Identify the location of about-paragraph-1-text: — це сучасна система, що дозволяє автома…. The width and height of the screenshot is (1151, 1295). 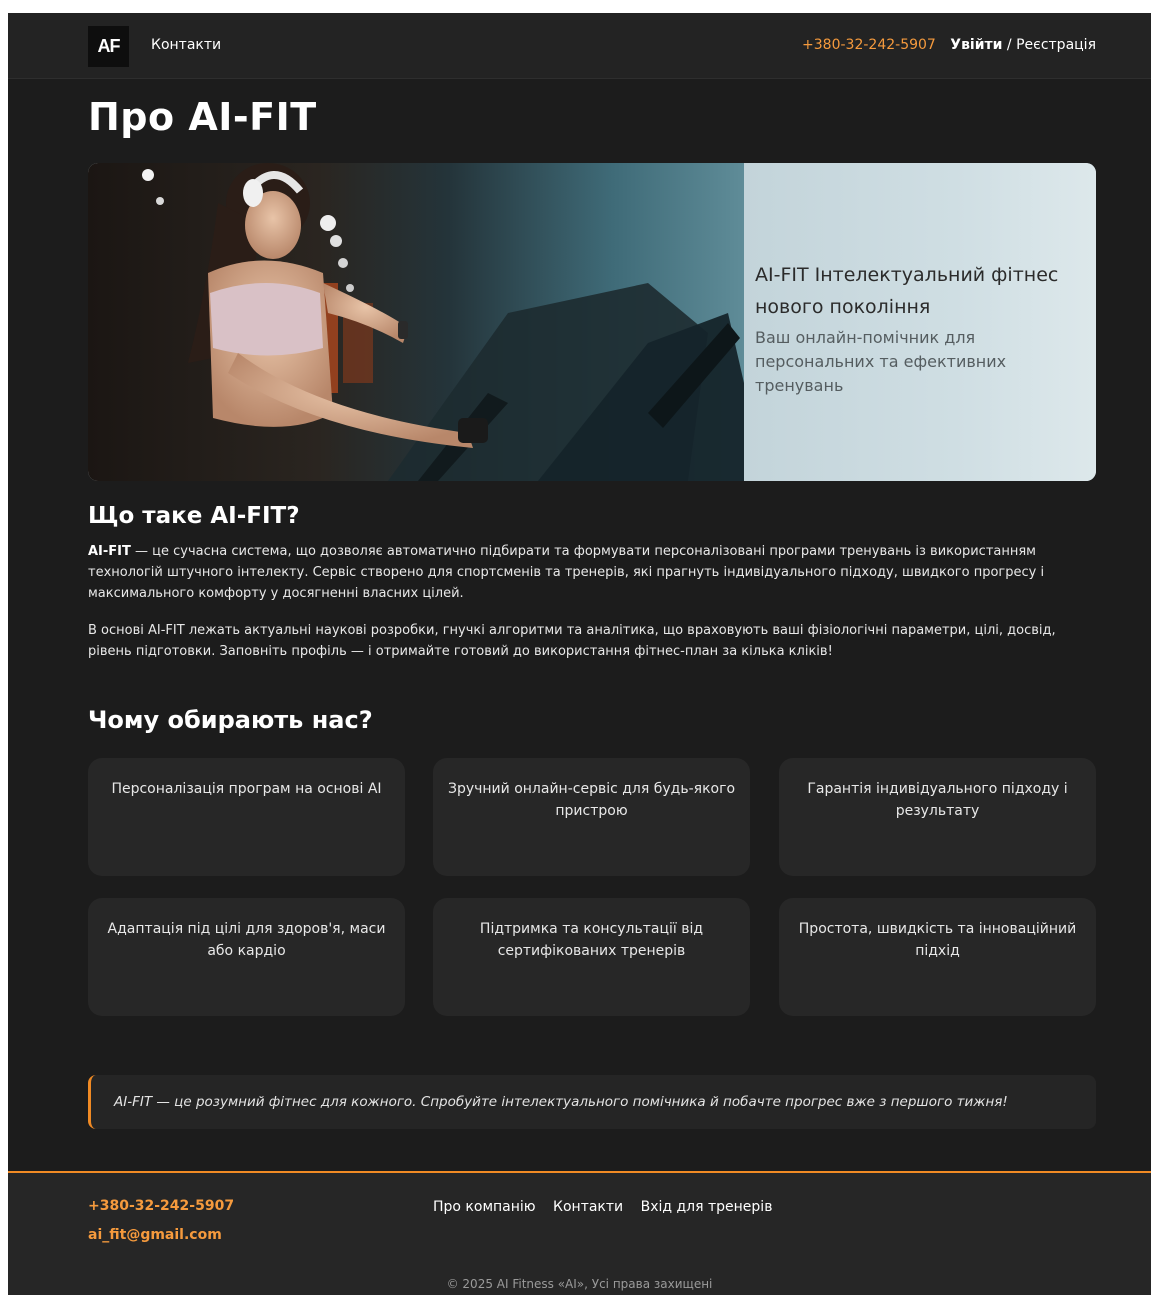
(566, 572).